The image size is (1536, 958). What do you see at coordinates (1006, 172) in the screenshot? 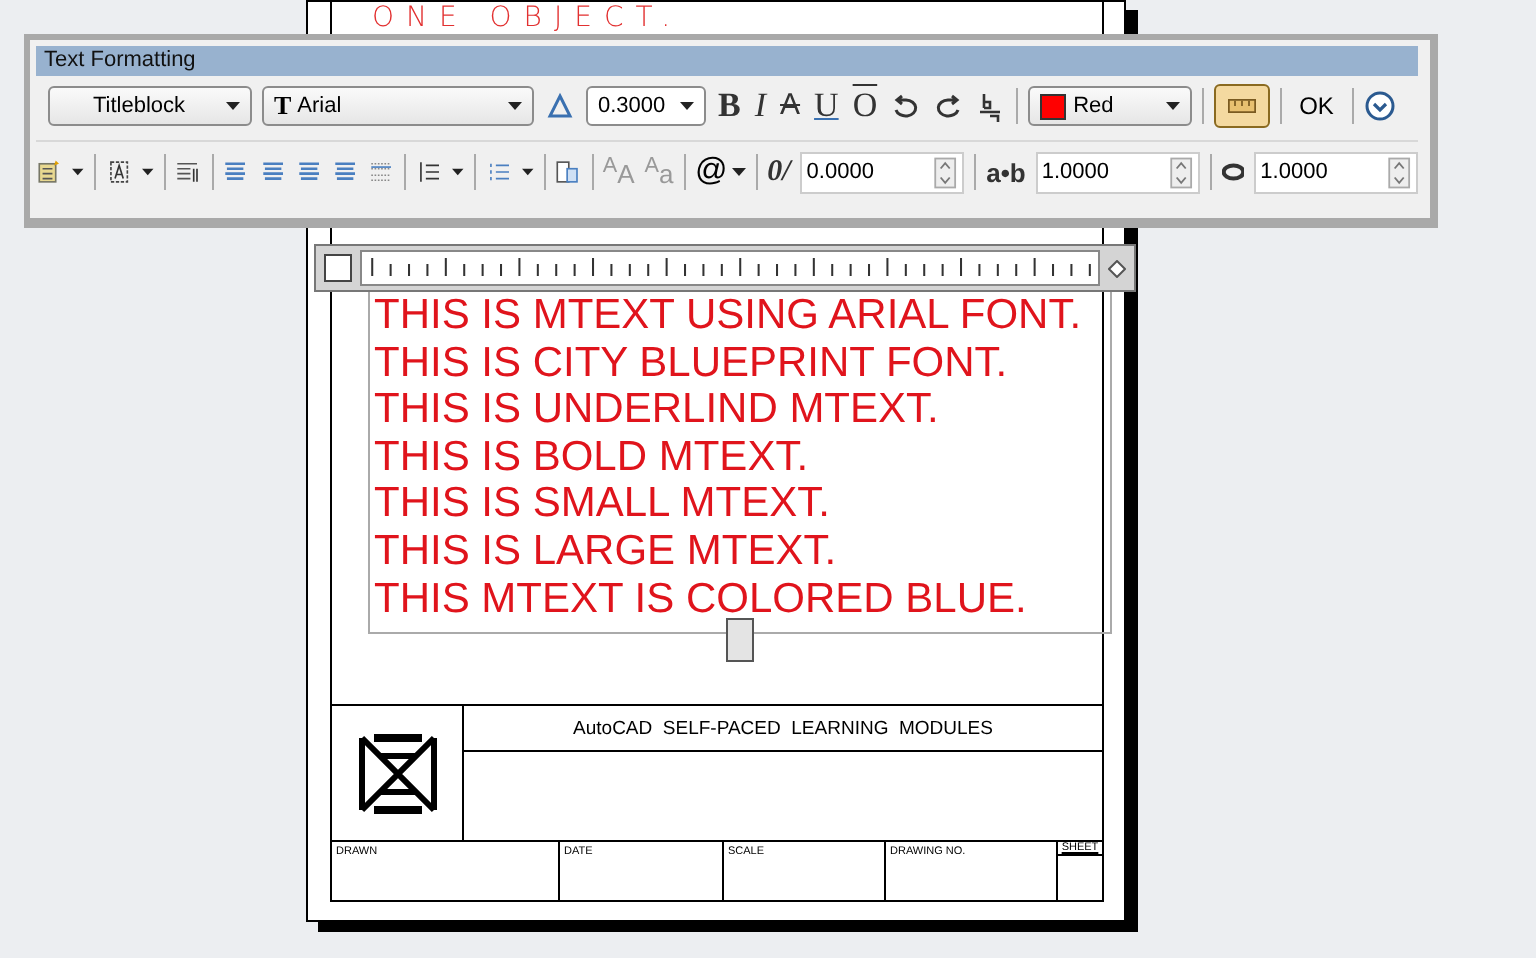
I see `tracking-label: a•b` at bounding box center [1006, 172].